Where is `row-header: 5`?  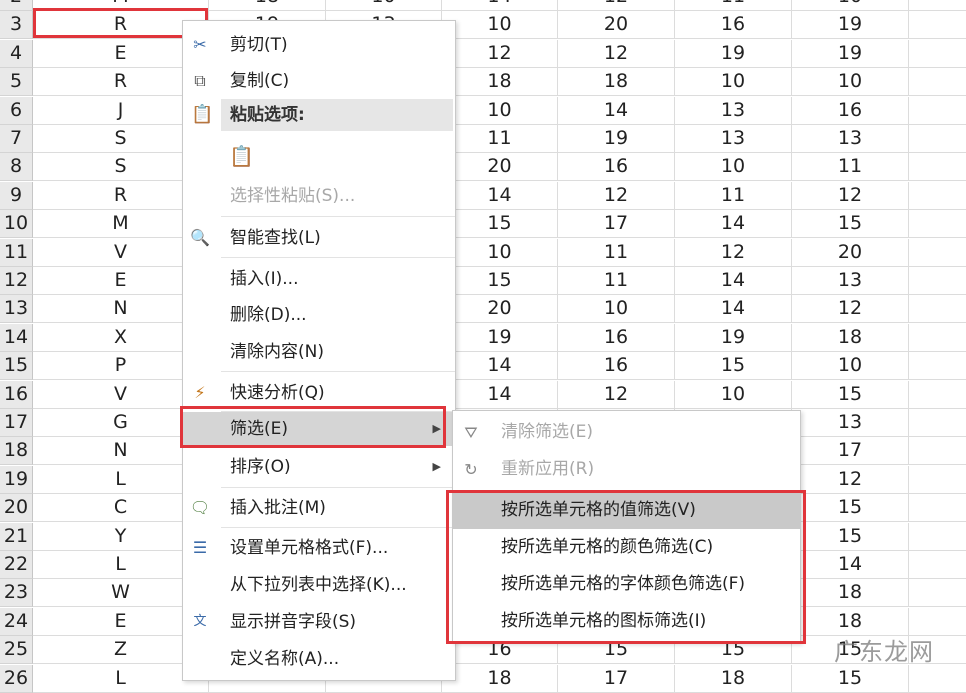
row-header: 5 is located at coordinates (16, 82).